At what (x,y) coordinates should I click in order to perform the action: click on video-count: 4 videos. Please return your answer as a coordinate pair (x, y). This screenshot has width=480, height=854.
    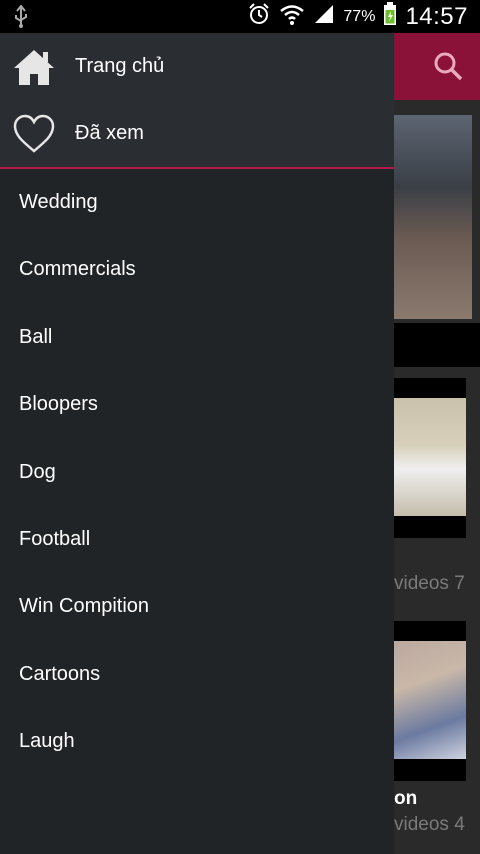
    Looking at the image, I should click on (429, 824).